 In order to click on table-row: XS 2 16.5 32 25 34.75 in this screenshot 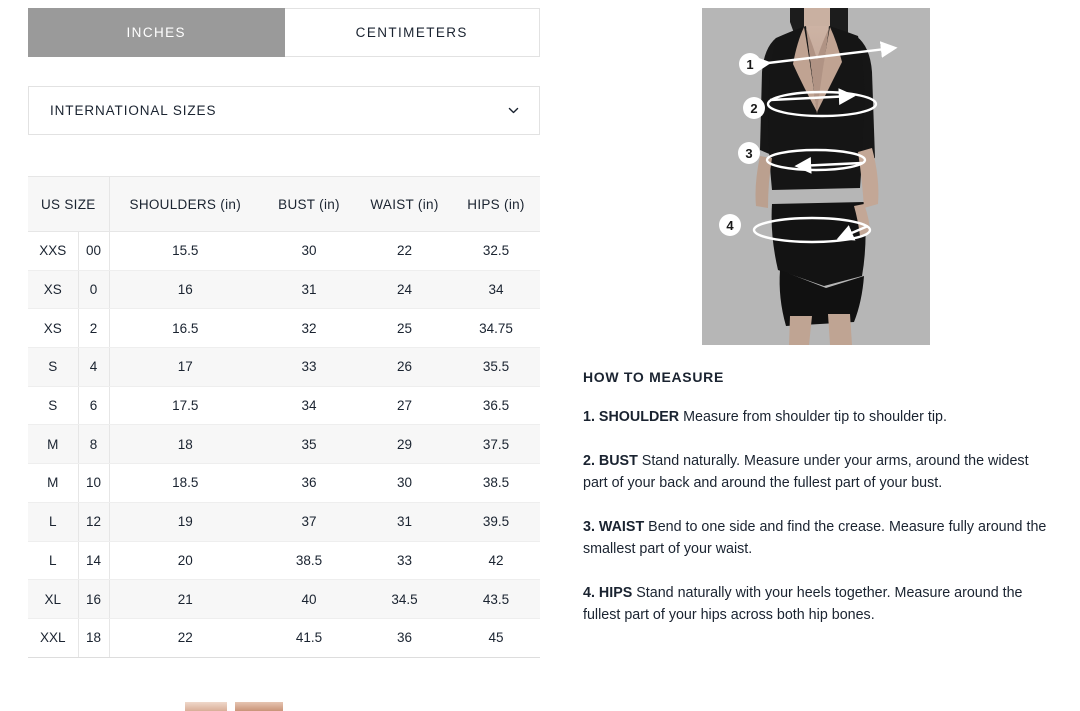, I will do `click(284, 328)`.